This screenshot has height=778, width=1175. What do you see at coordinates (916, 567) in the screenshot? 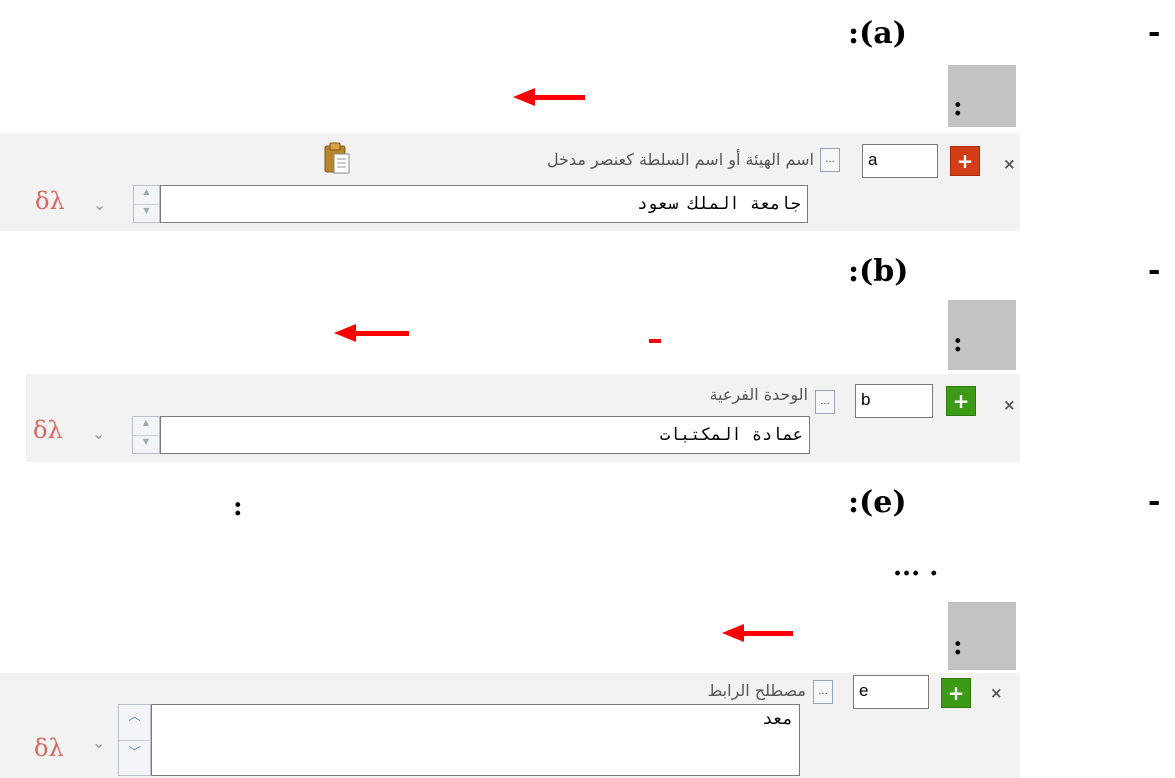
I see `ellipsis-text: ... .` at bounding box center [916, 567].